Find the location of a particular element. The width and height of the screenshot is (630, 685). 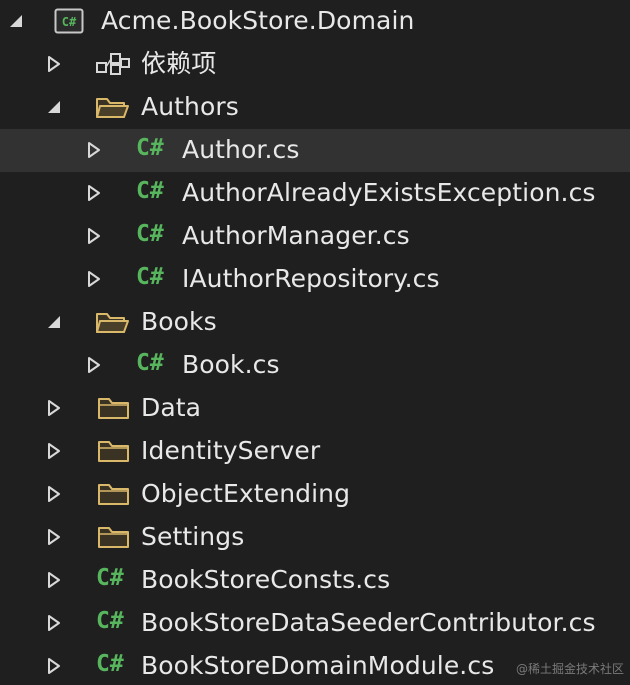

tree-row-folder-identity-server: IdentityServer is located at coordinates (315, 451).